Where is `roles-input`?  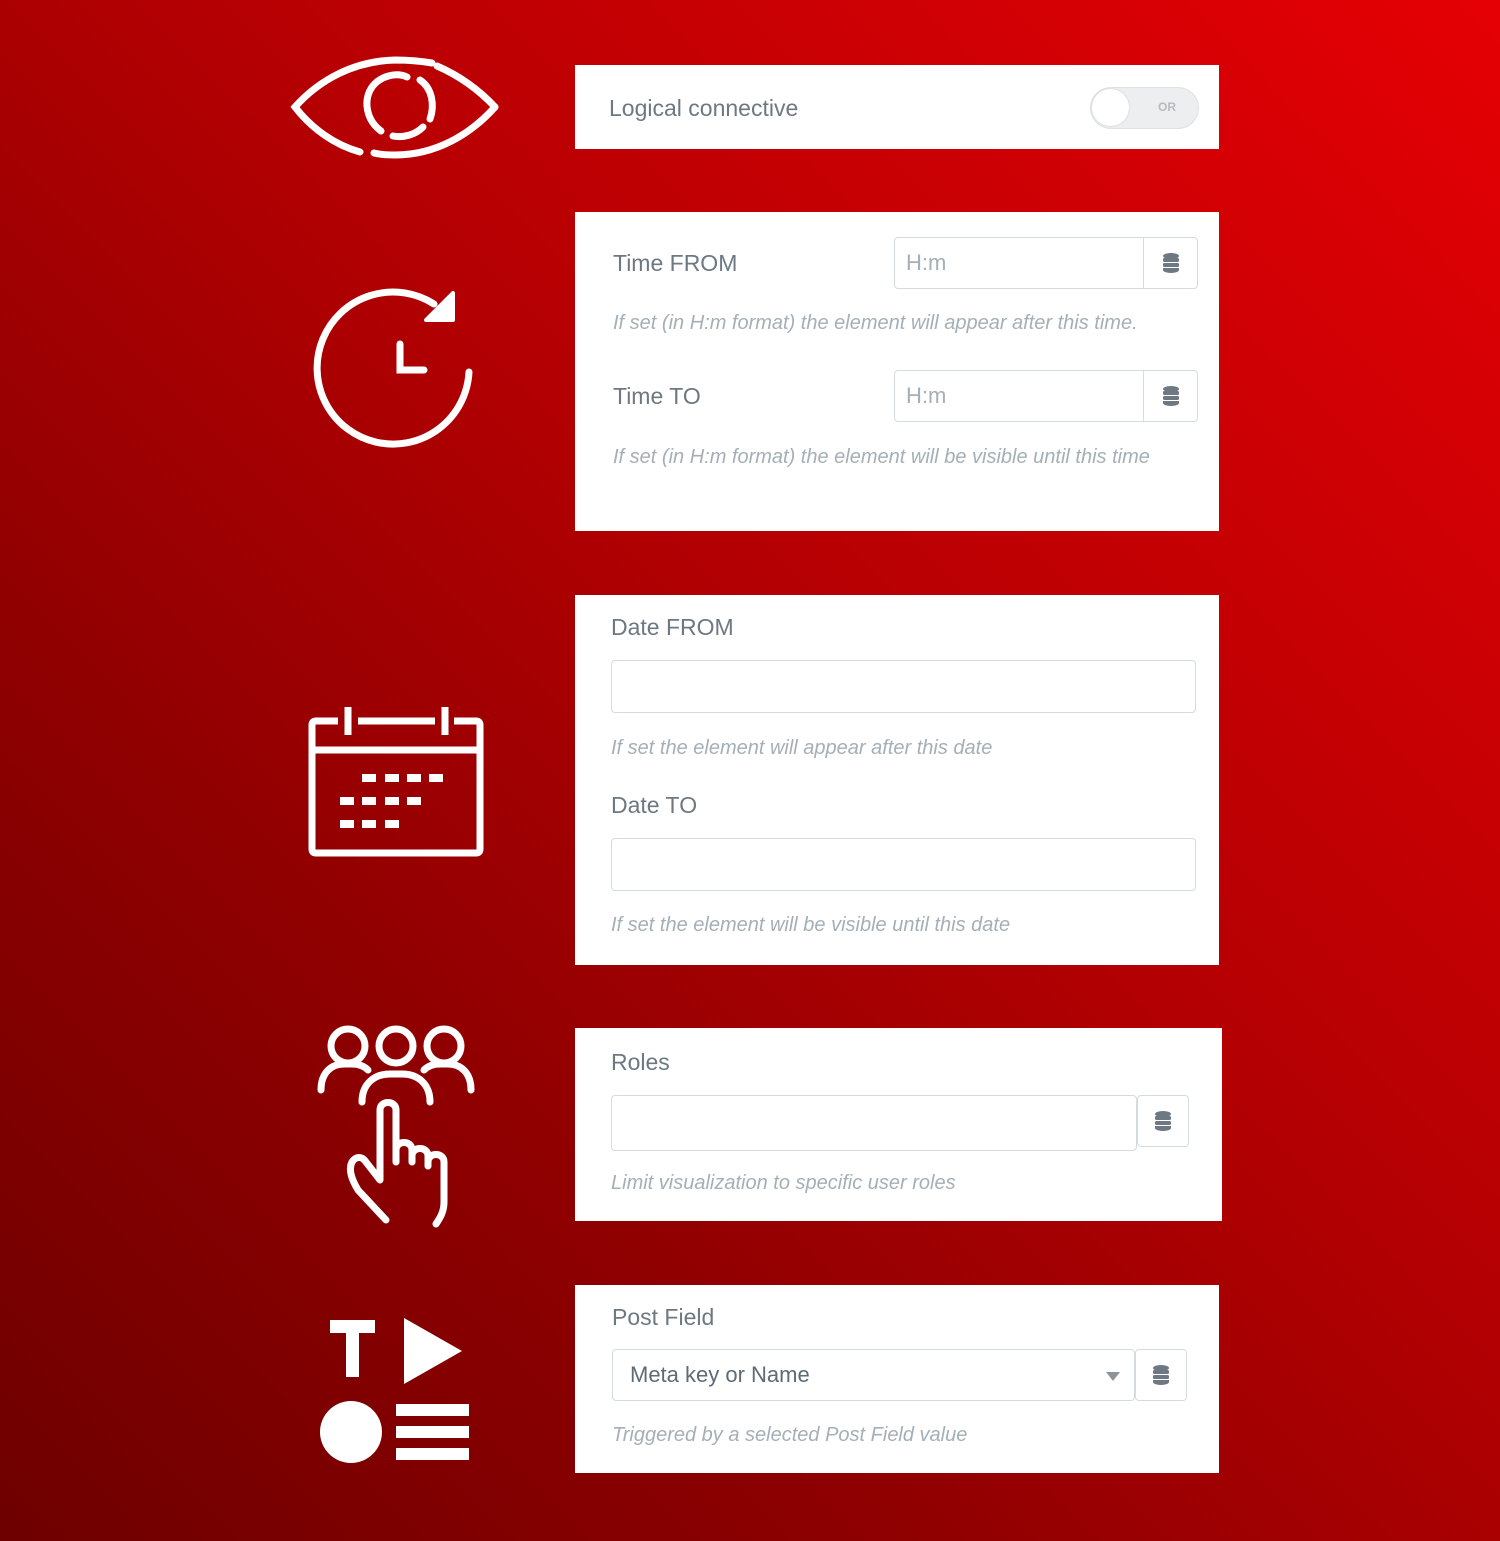 roles-input is located at coordinates (874, 1123).